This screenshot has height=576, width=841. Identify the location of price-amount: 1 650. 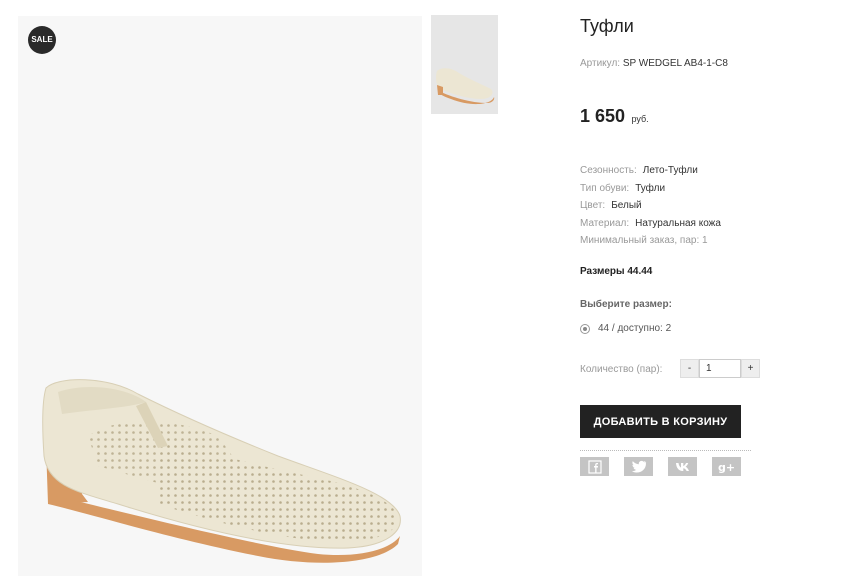
(603, 116).